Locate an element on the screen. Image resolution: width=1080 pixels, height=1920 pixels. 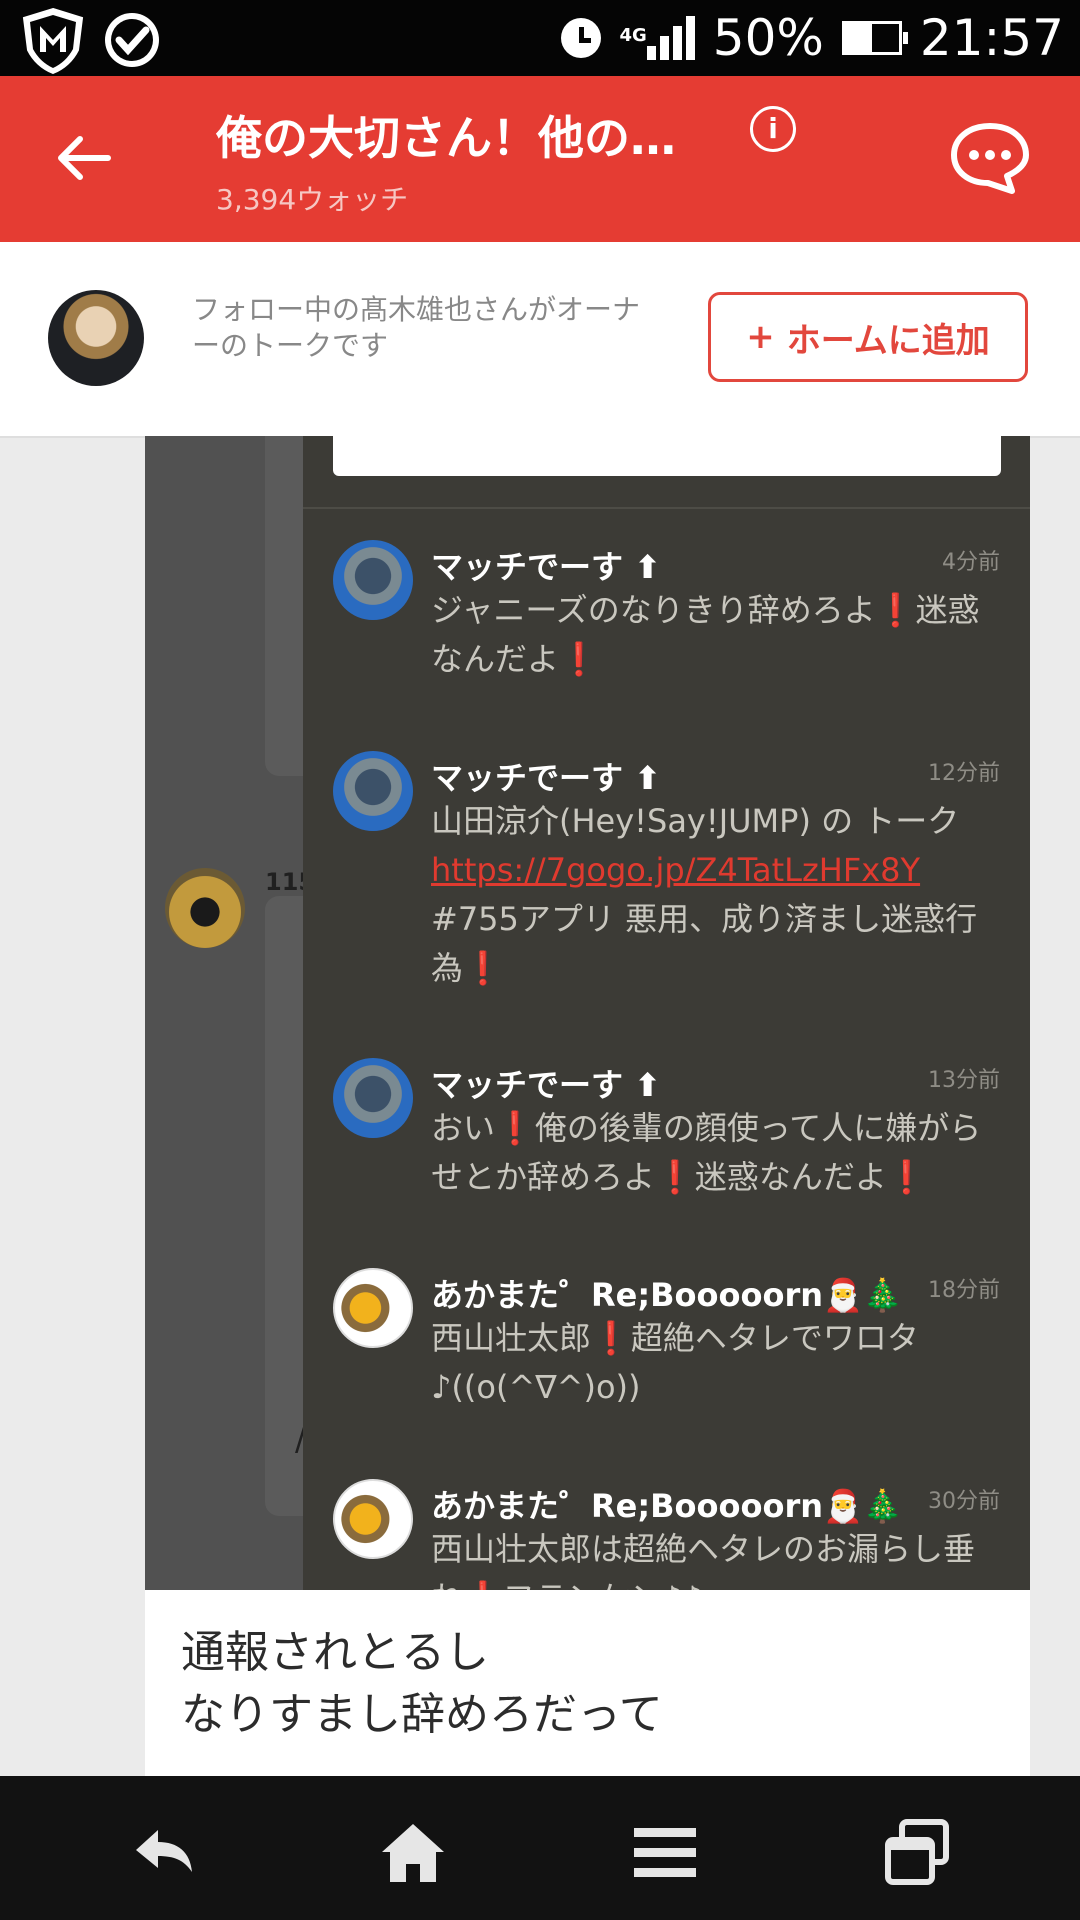
message-card: 通報されとるし なりすまし辞めろだって is located at coordinates (587, 1683).